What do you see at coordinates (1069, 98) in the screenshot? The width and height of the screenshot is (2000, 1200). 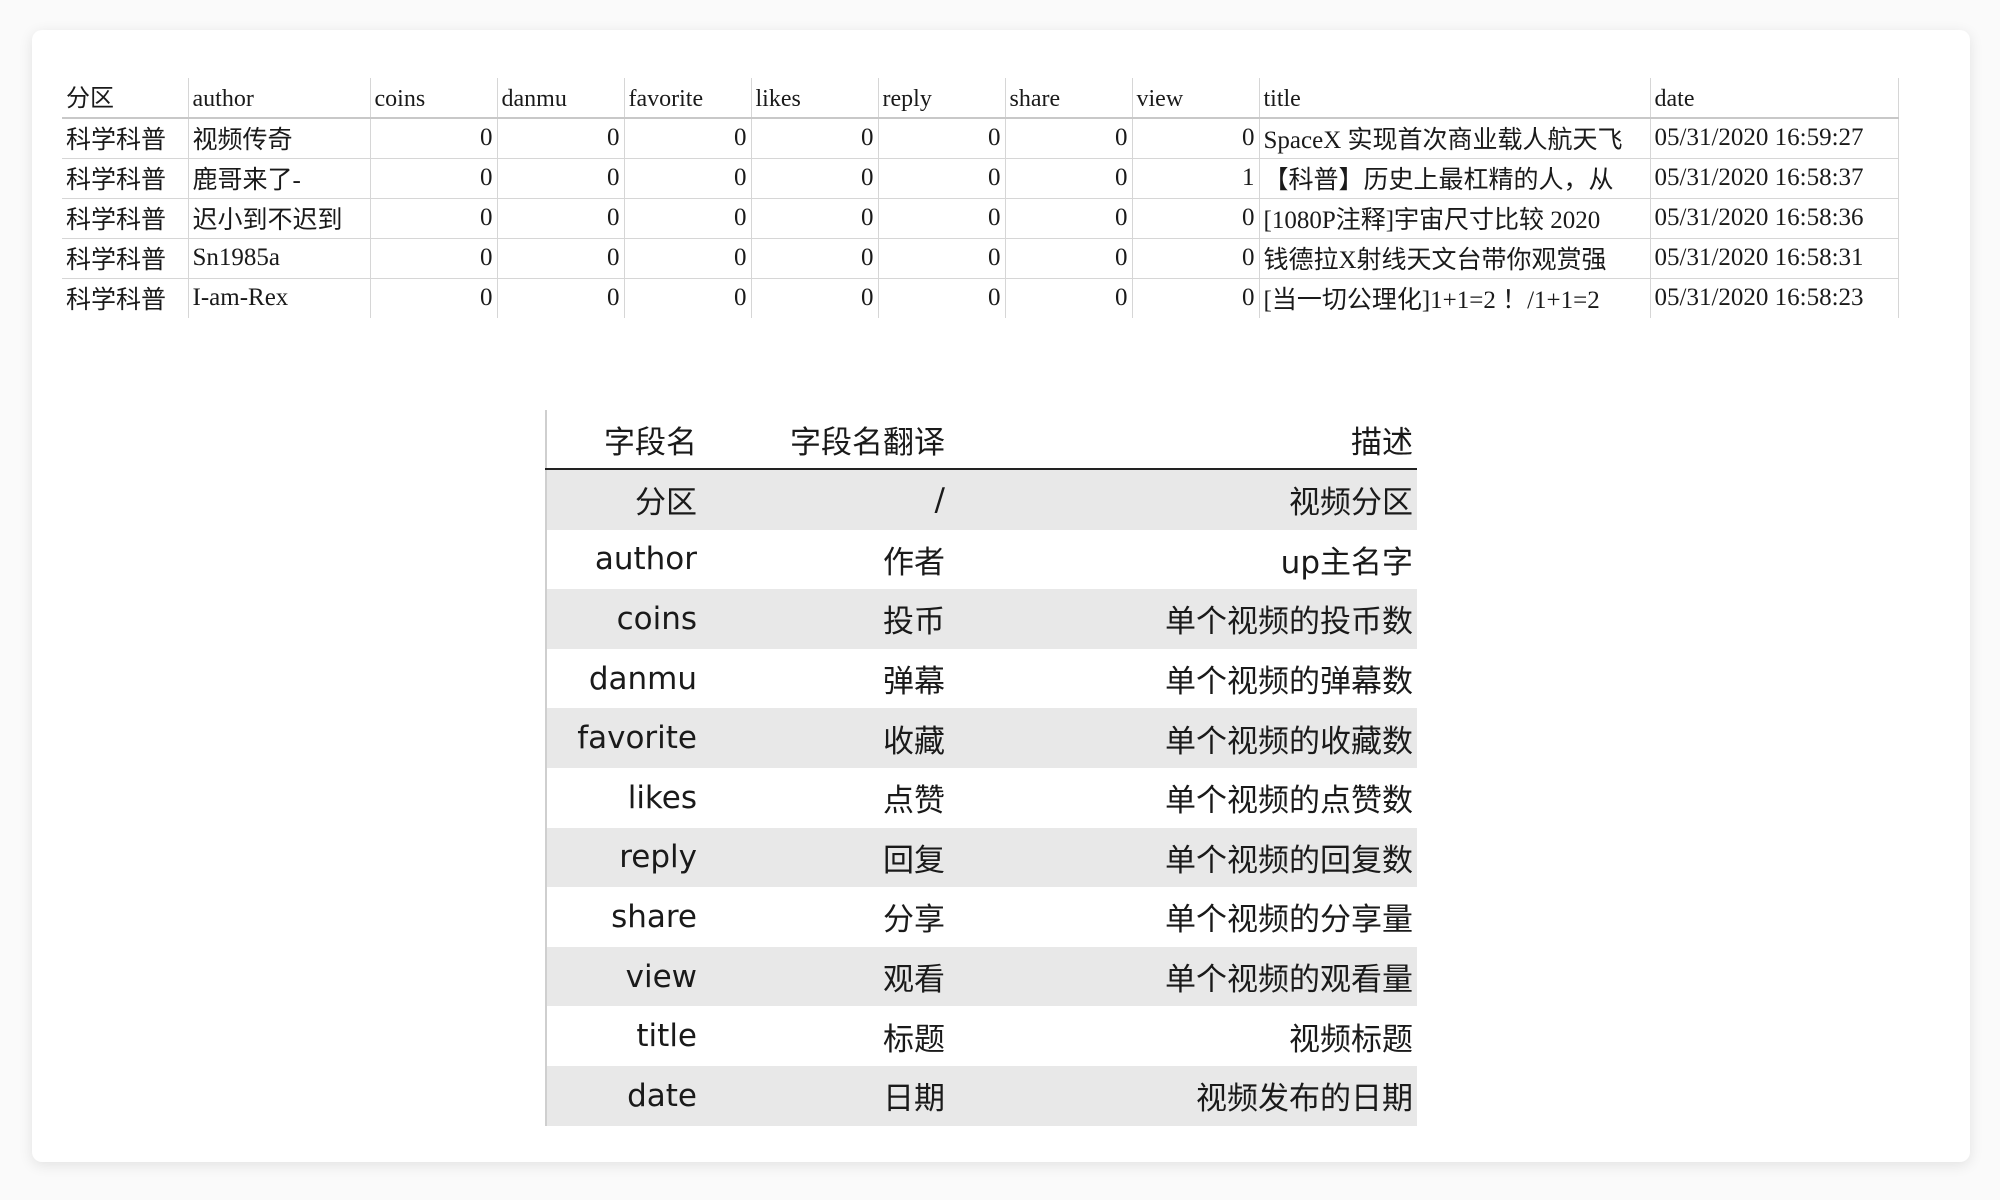 I see `sheet-header-cell: share` at bounding box center [1069, 98].